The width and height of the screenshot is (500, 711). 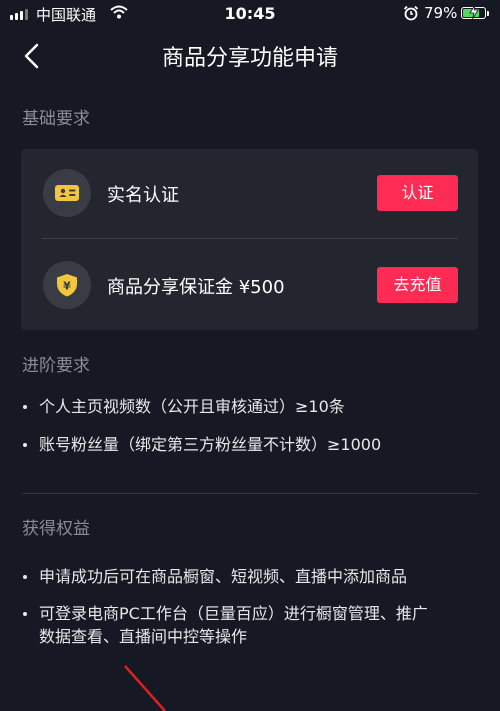 What do you see at coordinates (56, 366) in the screenshot?
I see `advanced-requirements-heading: 进阶要求` at bounding box center [56, 366].